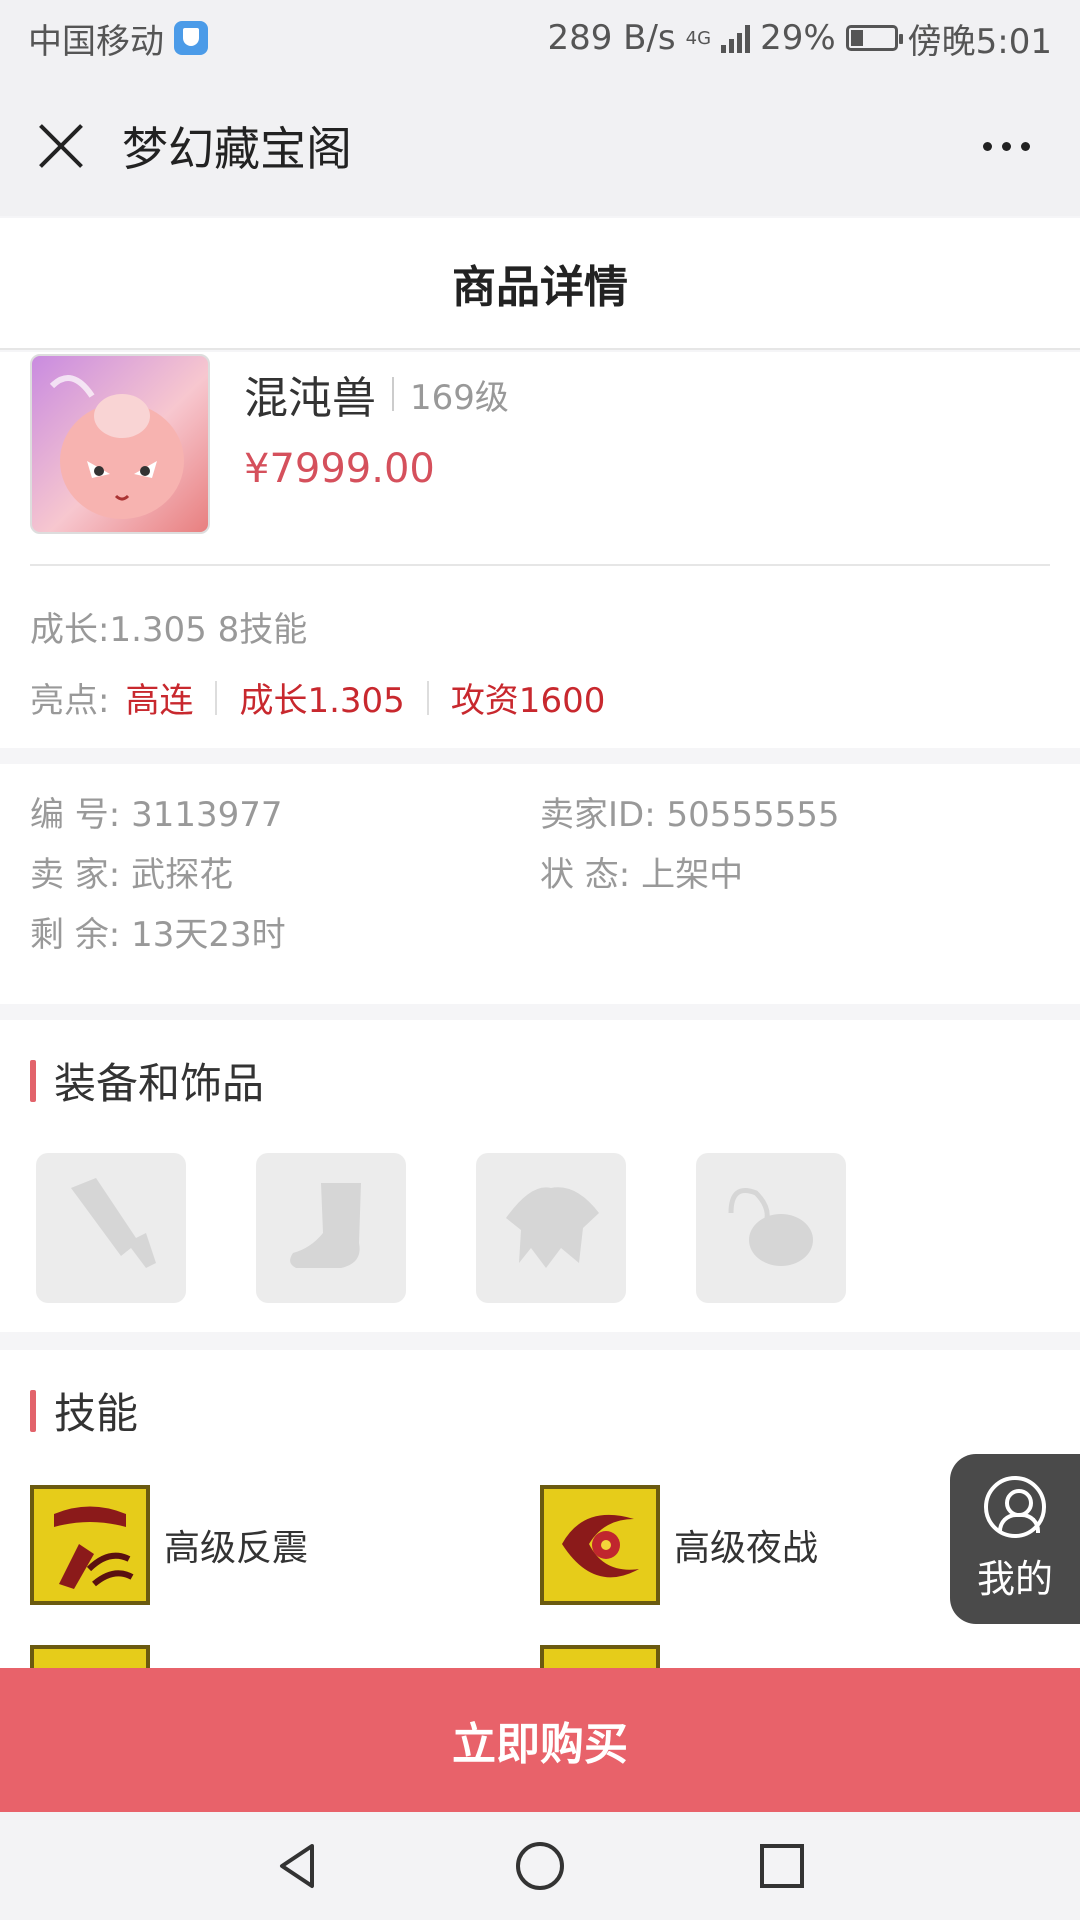 The image size is (1080, 1920). Describe the element at coordinates (540, 1410) in the screenshot. I see `skills-title: 技能` at that location.